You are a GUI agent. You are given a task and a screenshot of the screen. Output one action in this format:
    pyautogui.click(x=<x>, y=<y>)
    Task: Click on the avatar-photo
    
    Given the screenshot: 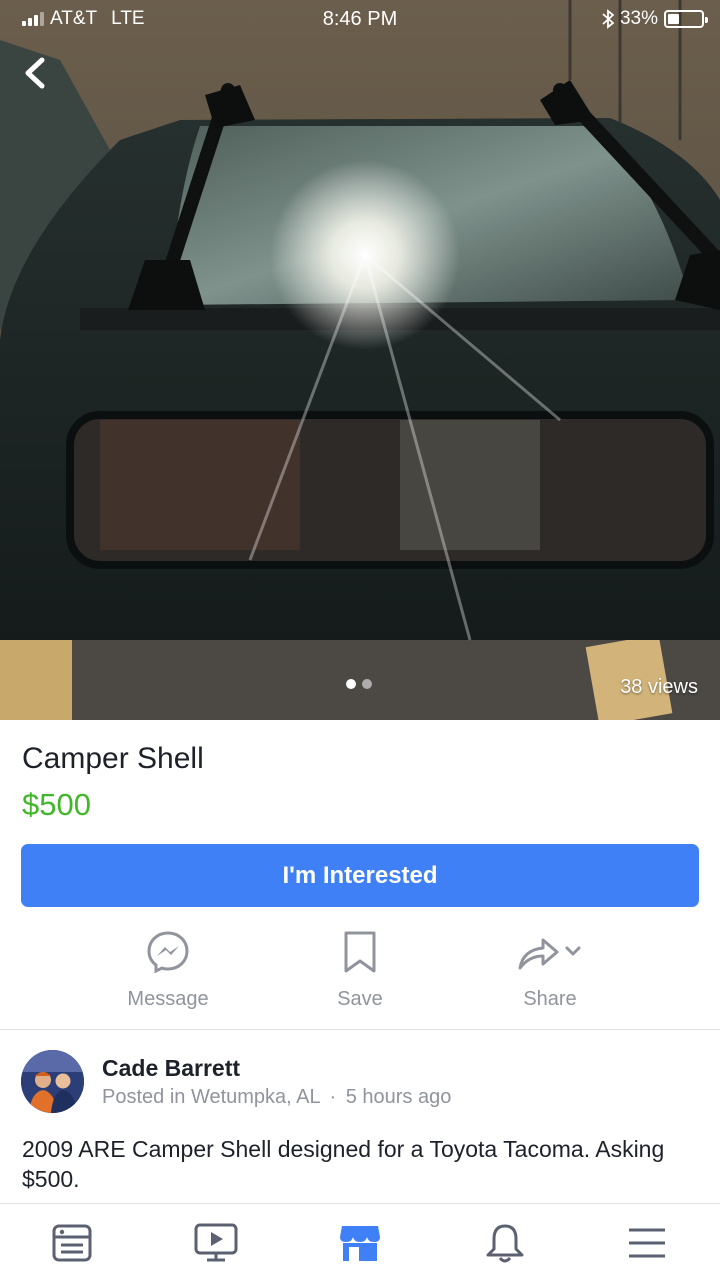 What is the action you would take?
    pyautogui.click(x=52, y=1081)
    